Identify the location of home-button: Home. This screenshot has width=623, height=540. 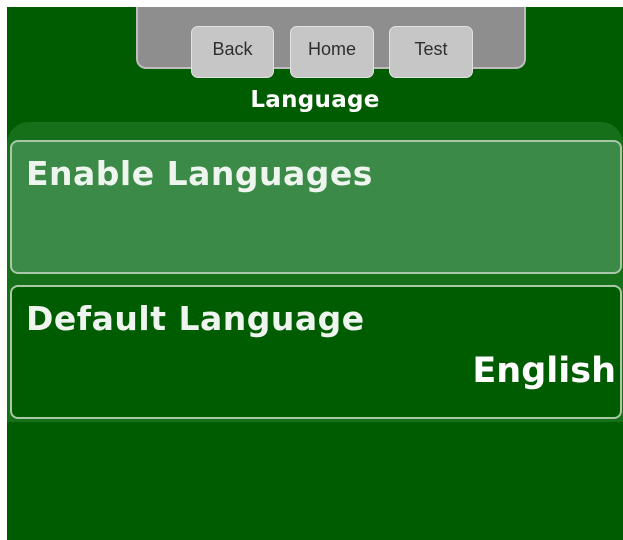
(332, 52).